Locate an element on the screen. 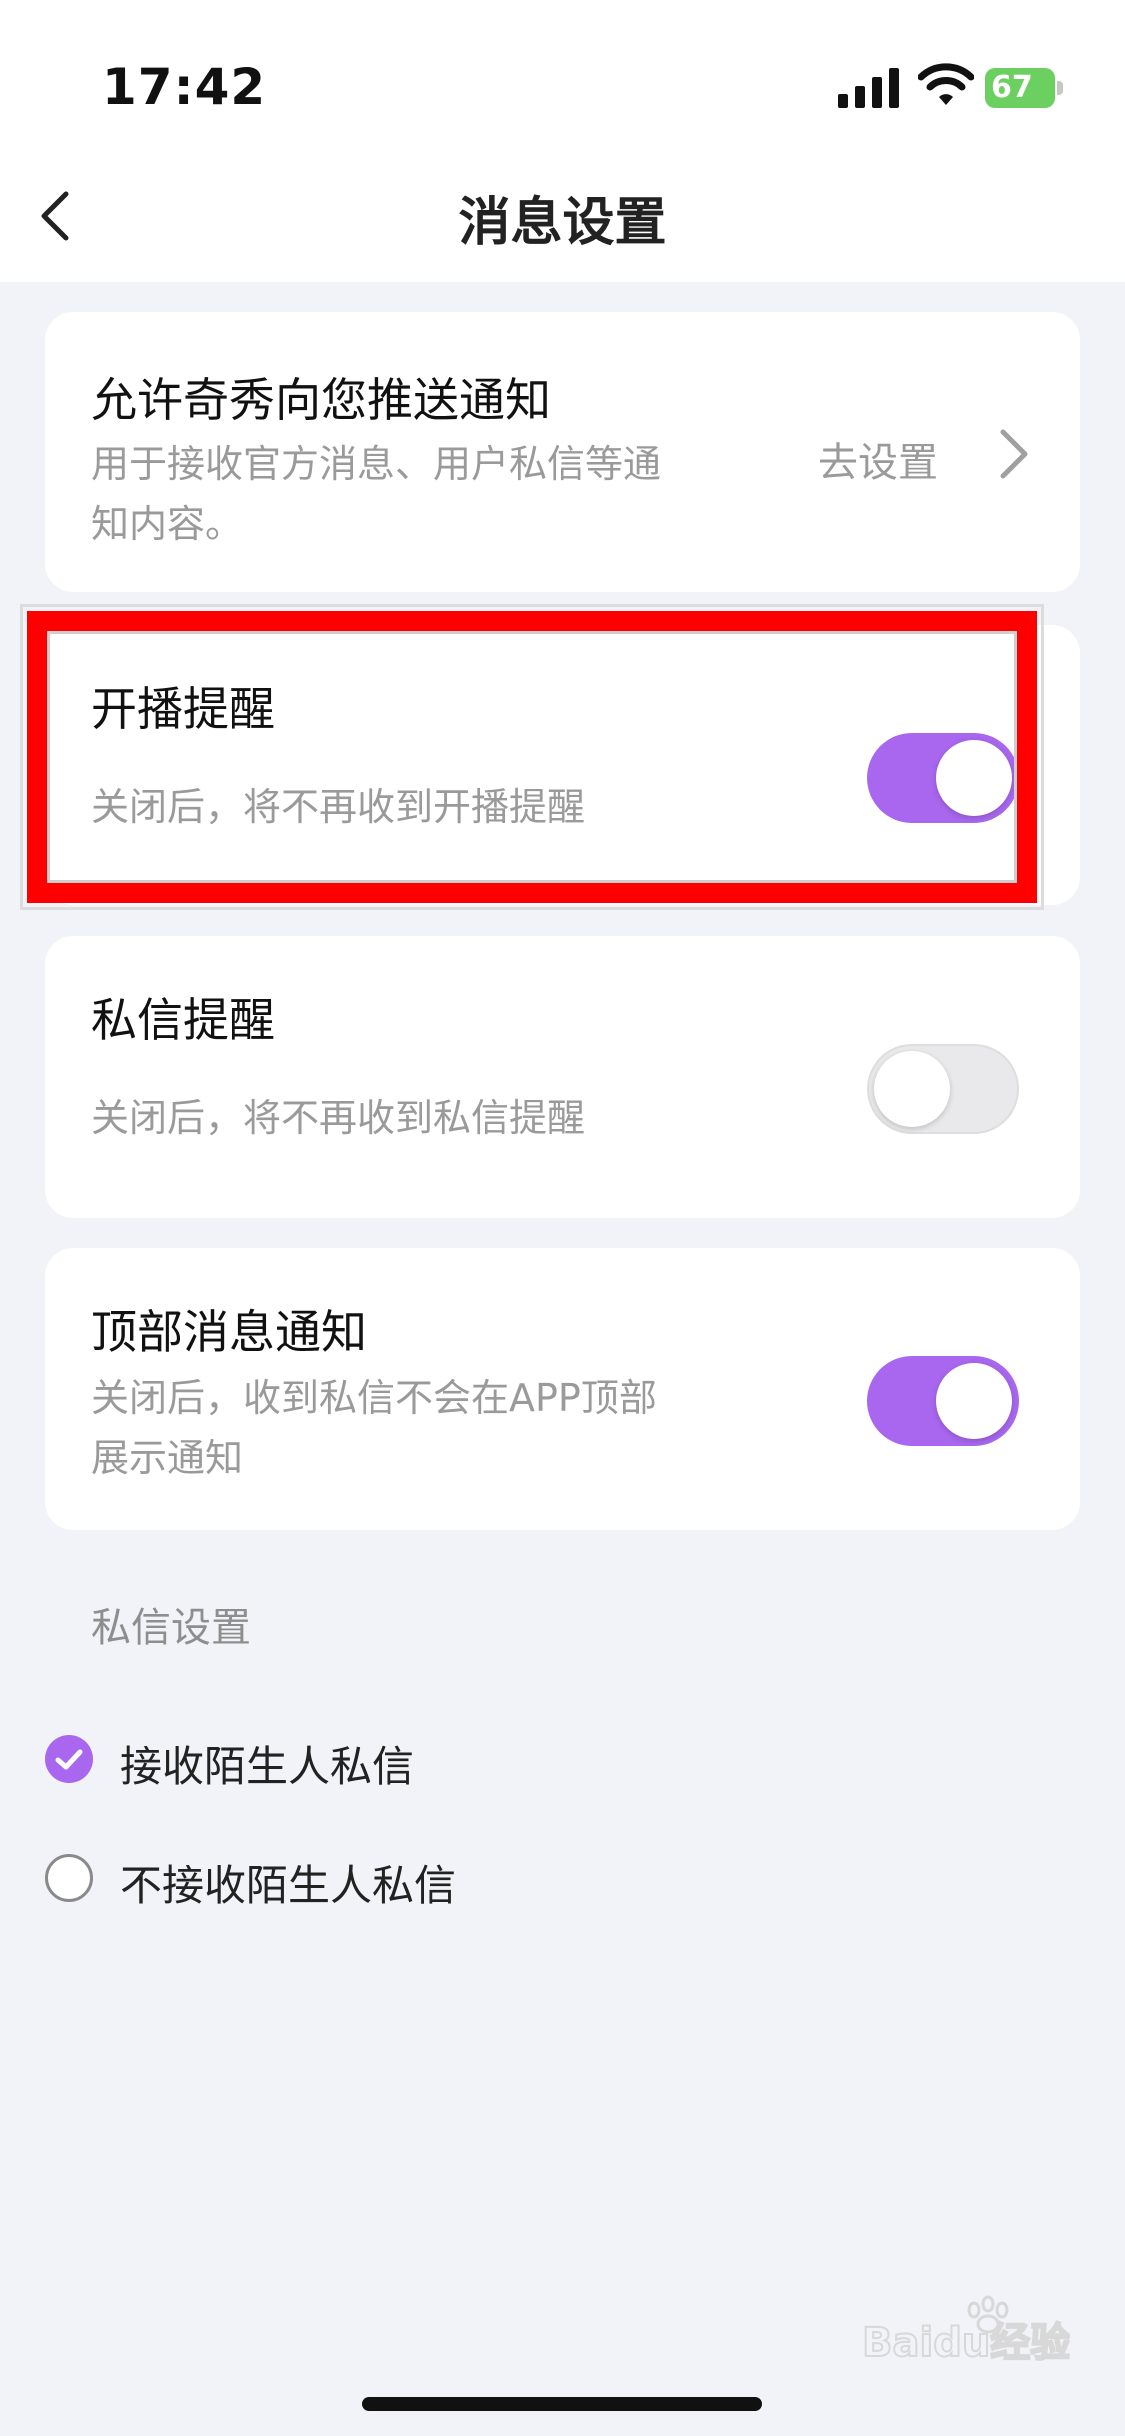  chevron-right-icon is located at coordinates (1014, 454).